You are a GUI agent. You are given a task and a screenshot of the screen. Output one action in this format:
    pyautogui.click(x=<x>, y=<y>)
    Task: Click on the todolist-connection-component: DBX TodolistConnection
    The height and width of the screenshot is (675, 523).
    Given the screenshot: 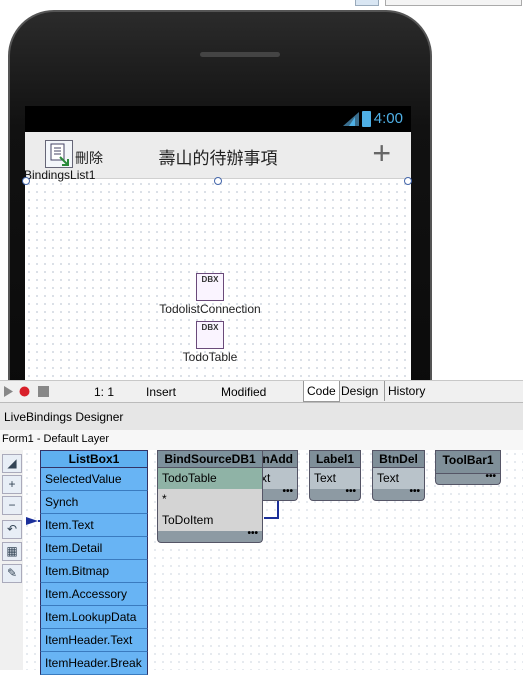 What is the action you would take?
    pyautogui.click(x=210, y=294)
    